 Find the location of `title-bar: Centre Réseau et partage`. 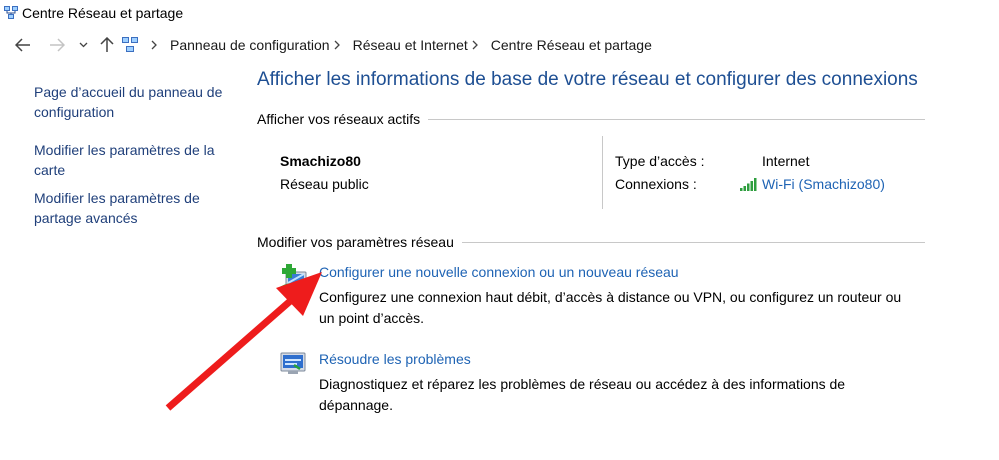

title-bar: Centre Réseau et partage is located at coordinates (499, 14).